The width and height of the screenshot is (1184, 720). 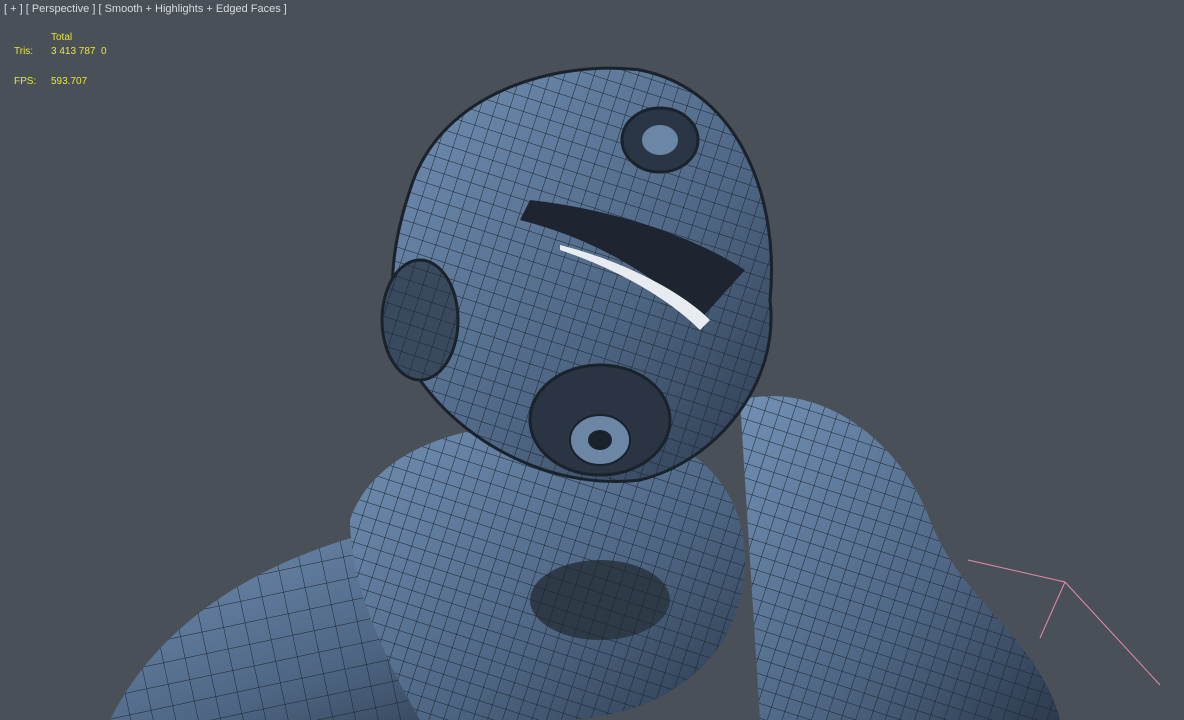 I want to click on stats-fps-value: 593.707, so click(x=69, y=81).